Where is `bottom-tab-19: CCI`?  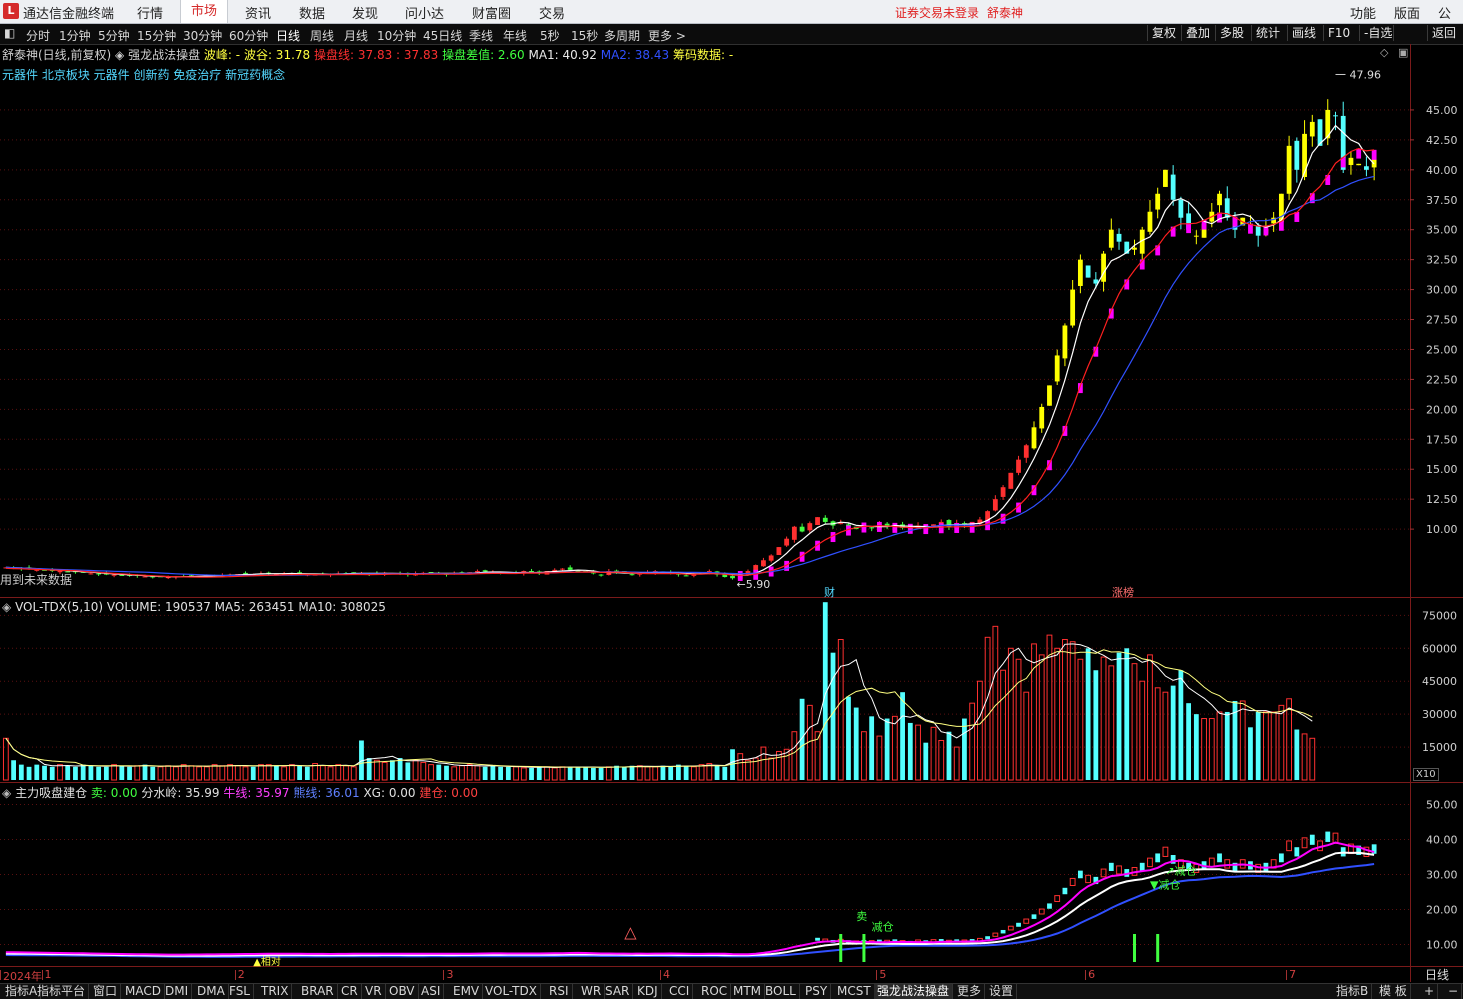 bottom-tab-19: CCI is located at coordinates (680, 991).